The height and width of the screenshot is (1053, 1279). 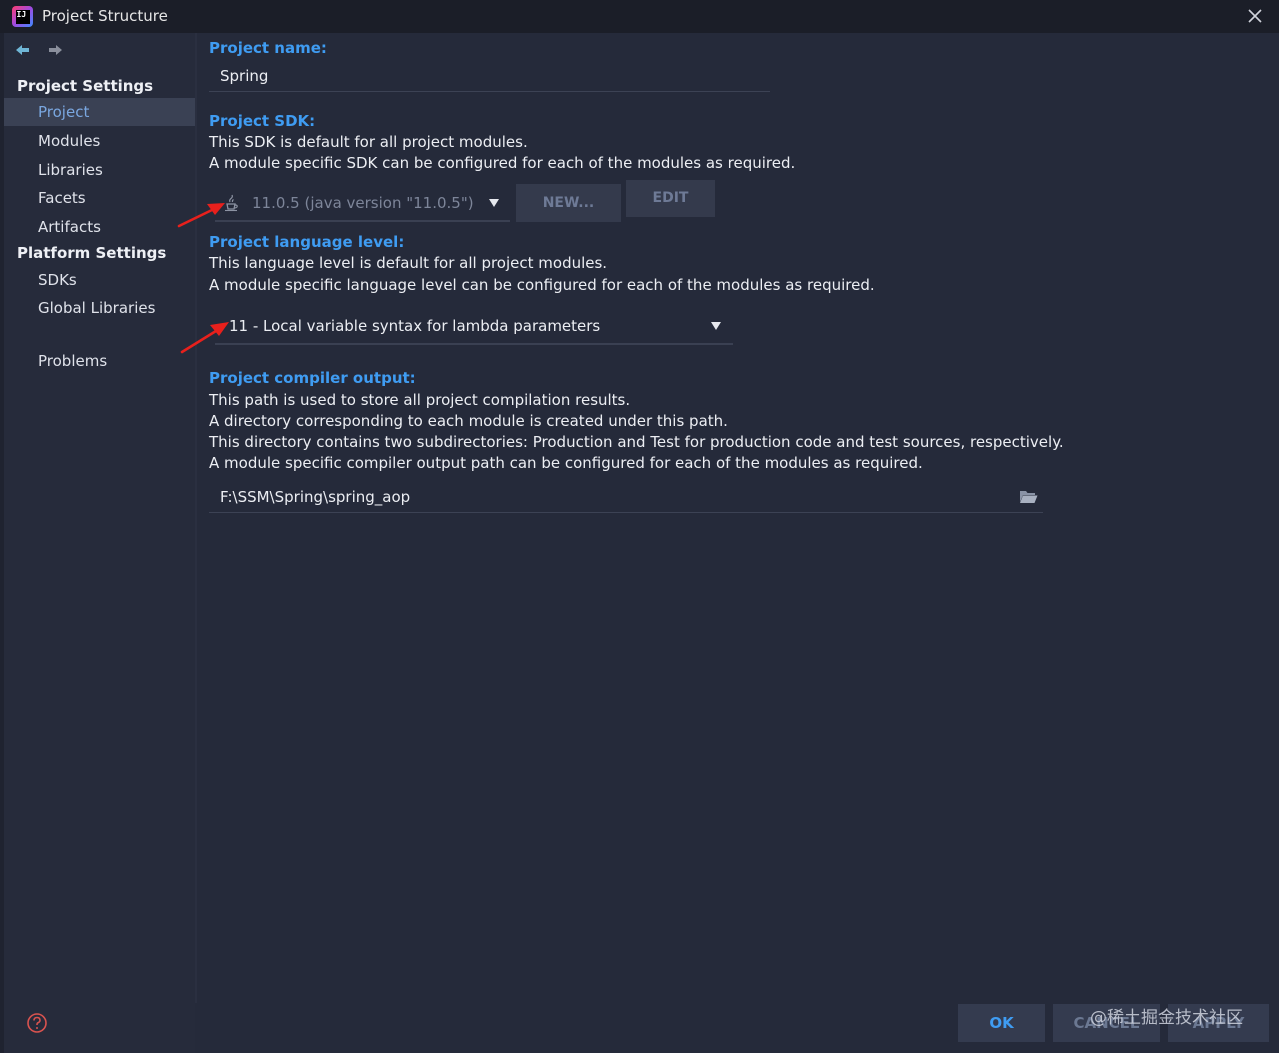 I want to click on sidebar-item-project: Project, so click(x=99, y=112).